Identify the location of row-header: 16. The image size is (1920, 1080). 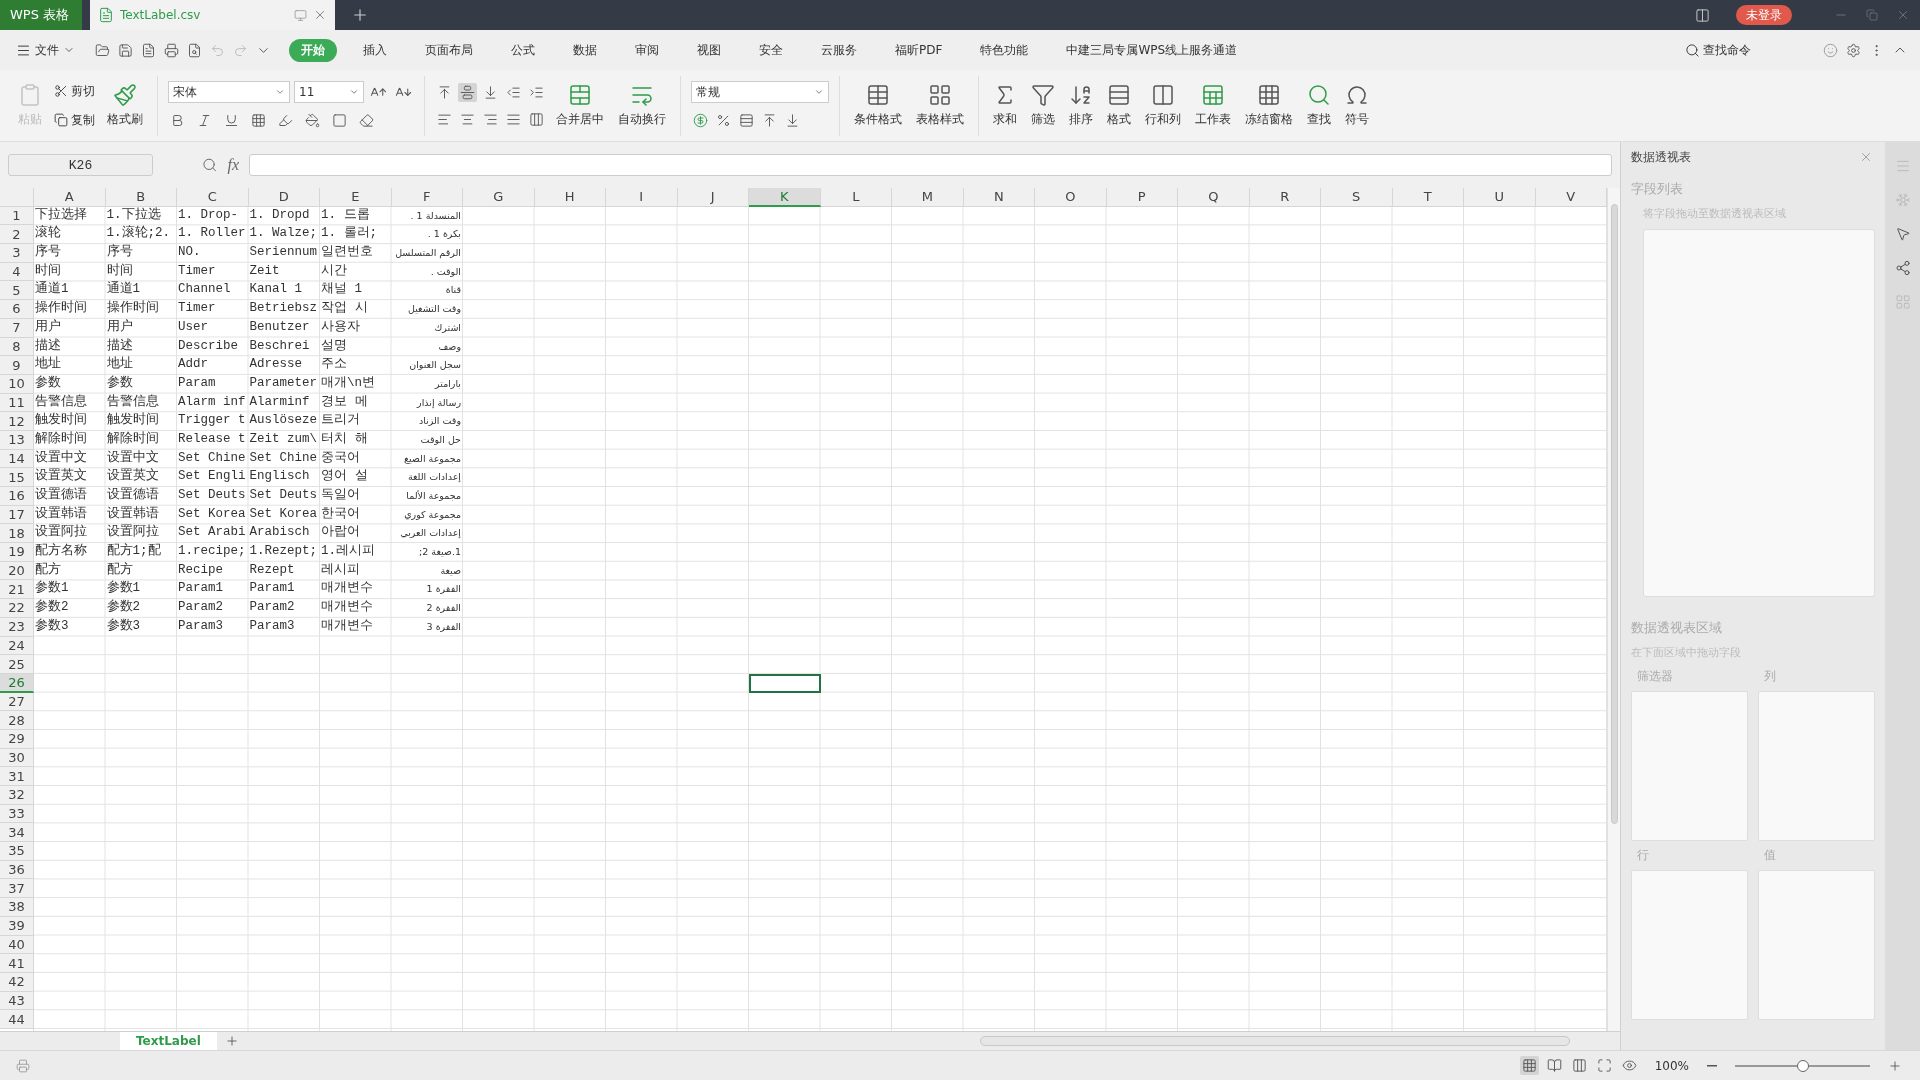
(17, 496).